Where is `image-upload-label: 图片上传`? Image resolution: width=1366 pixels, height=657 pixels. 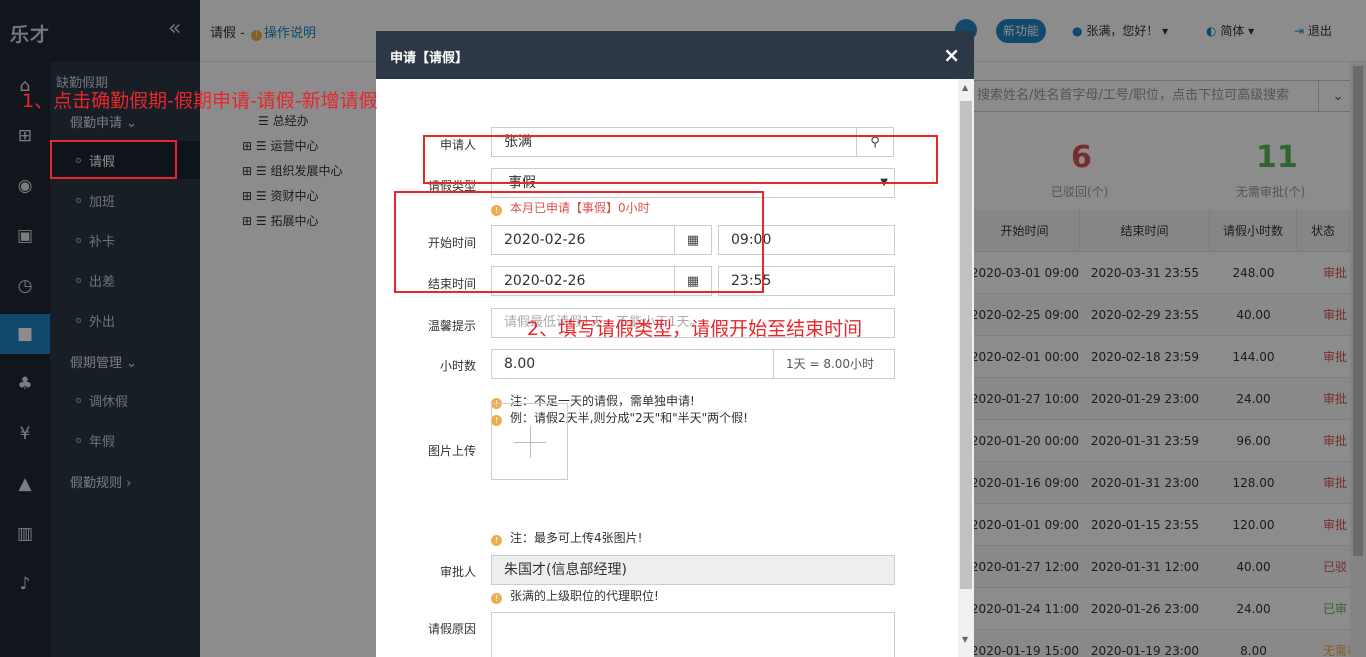
image-upload-label: 图片上传 is located at coordinates (451, 451).